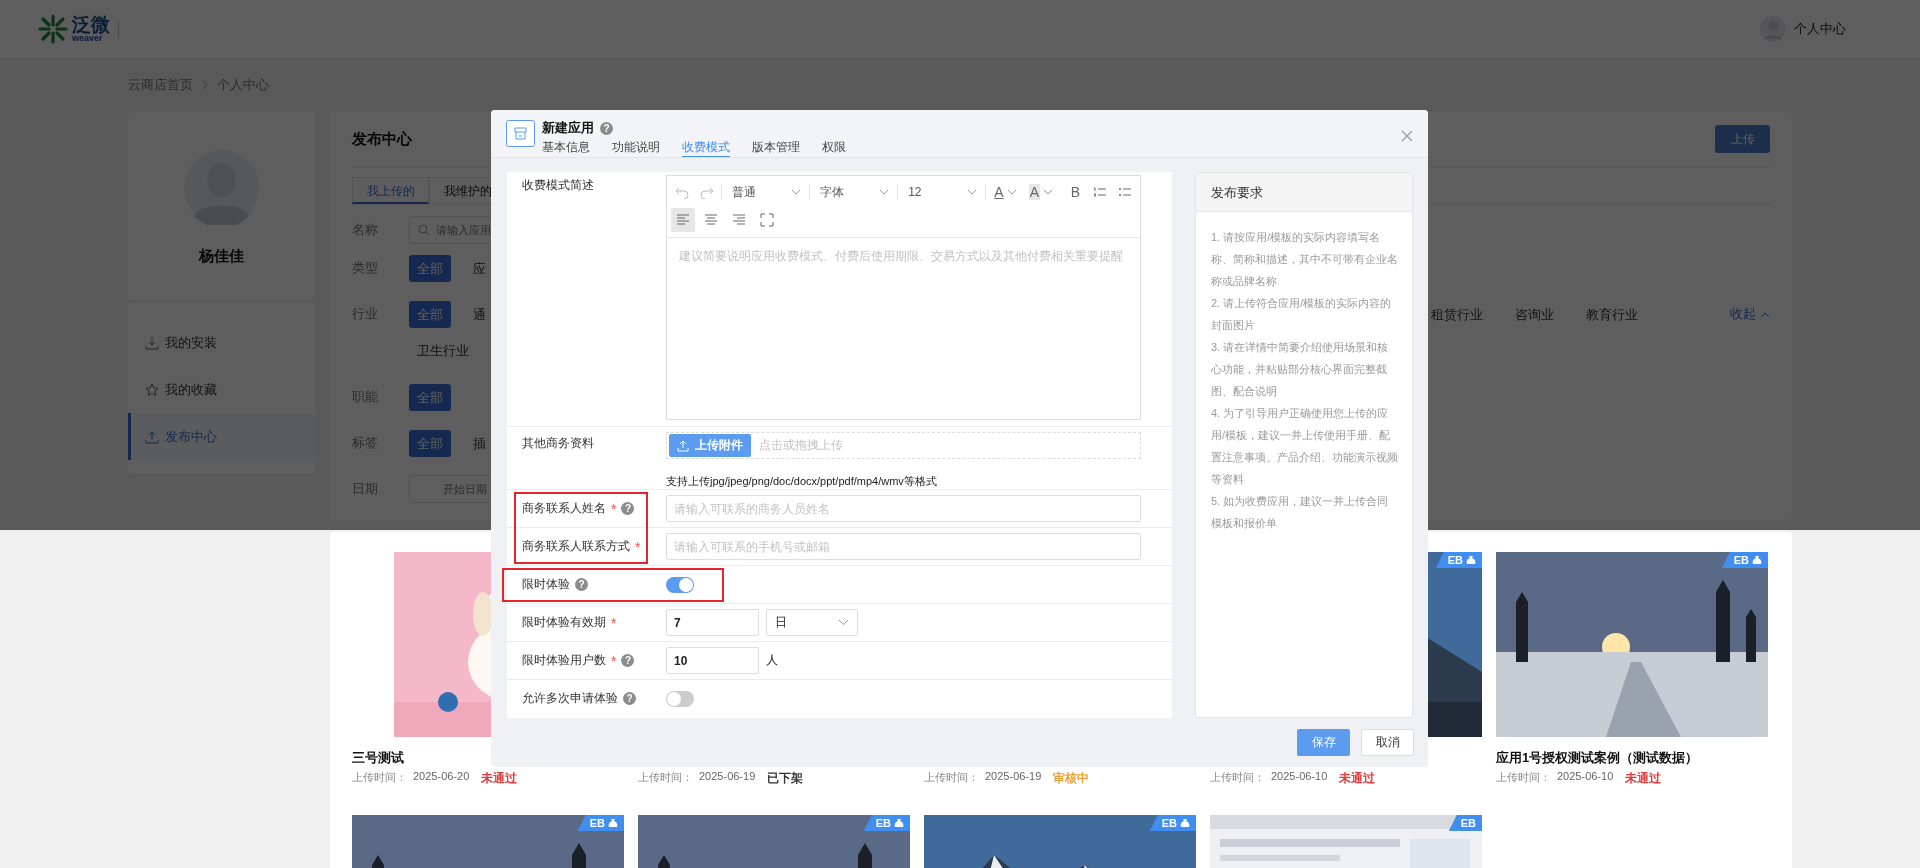 This screenshot has height=868, width=1920. Describe the element at coordinates (479, 443) in the screenshot. I see `filter-option: 插` at that location.